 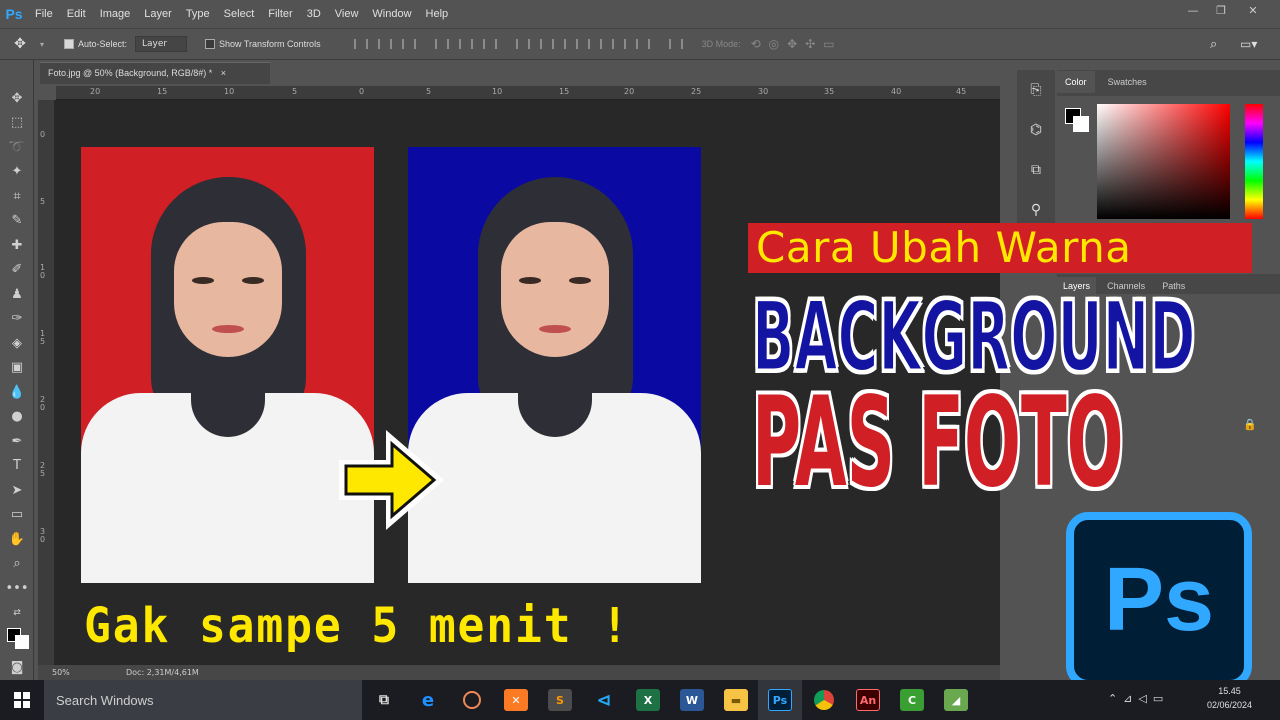 I want to click on file-explorer-icon: ▬, so click(x=736, y=700).